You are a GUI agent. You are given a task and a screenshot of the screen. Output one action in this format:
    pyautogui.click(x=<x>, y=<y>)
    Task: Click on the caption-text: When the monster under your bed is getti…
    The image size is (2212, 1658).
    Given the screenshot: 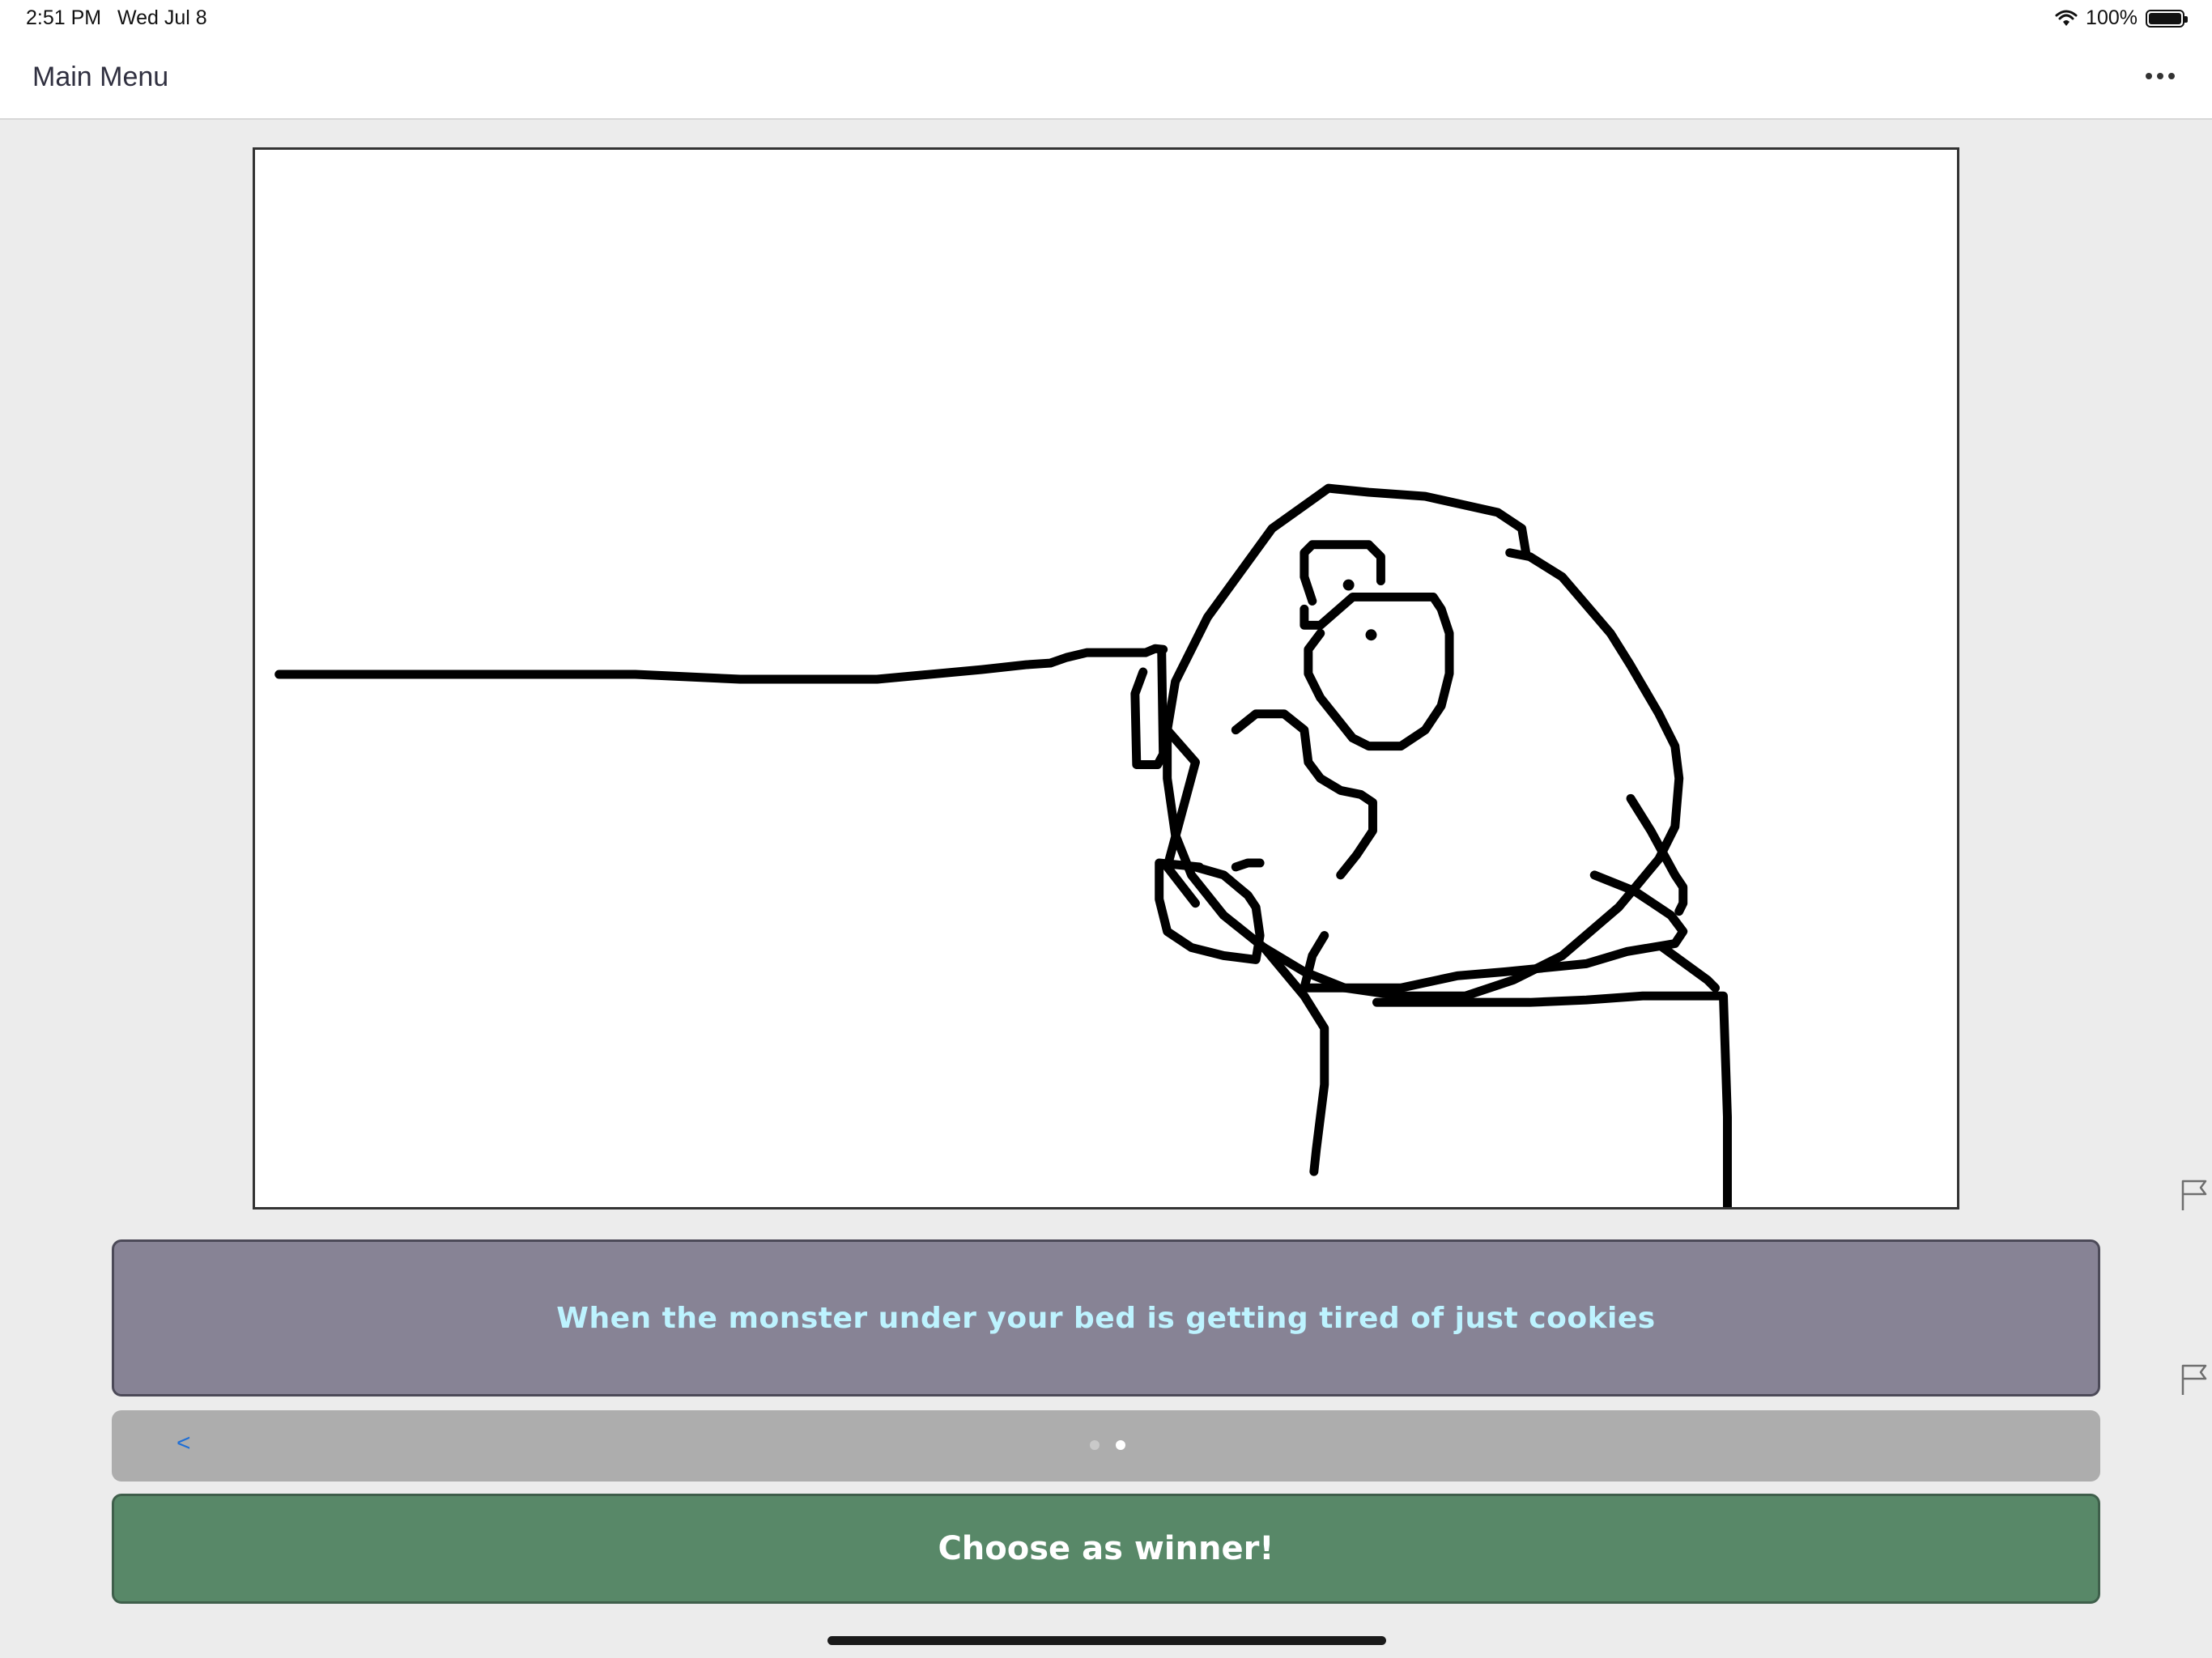 What is the action you would take?
    pyautogui.click(x=1106, y=1318)
    